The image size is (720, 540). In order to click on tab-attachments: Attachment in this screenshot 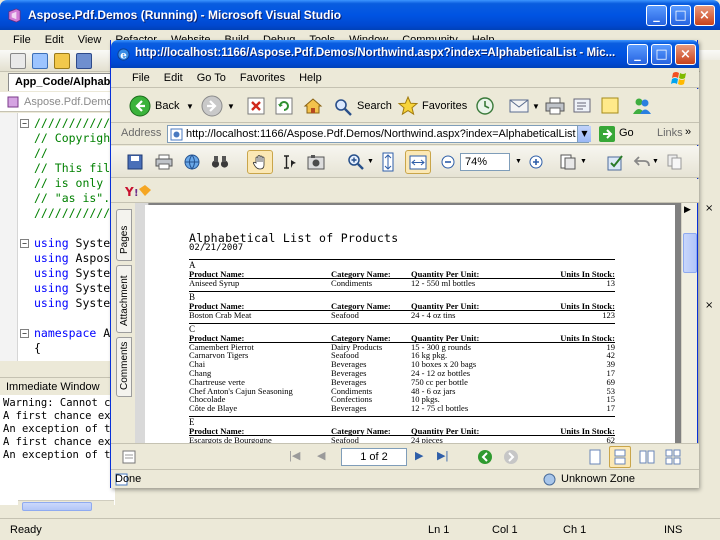, I will do `click(124, 299)`.